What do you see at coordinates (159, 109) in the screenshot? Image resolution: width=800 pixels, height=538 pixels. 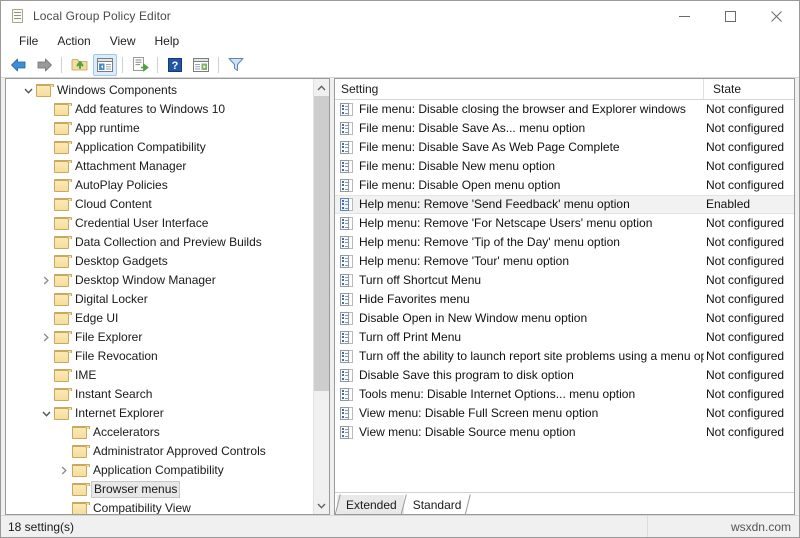 I see `tree-node: Add features to Windows 10` at bounding box center [159, 109].